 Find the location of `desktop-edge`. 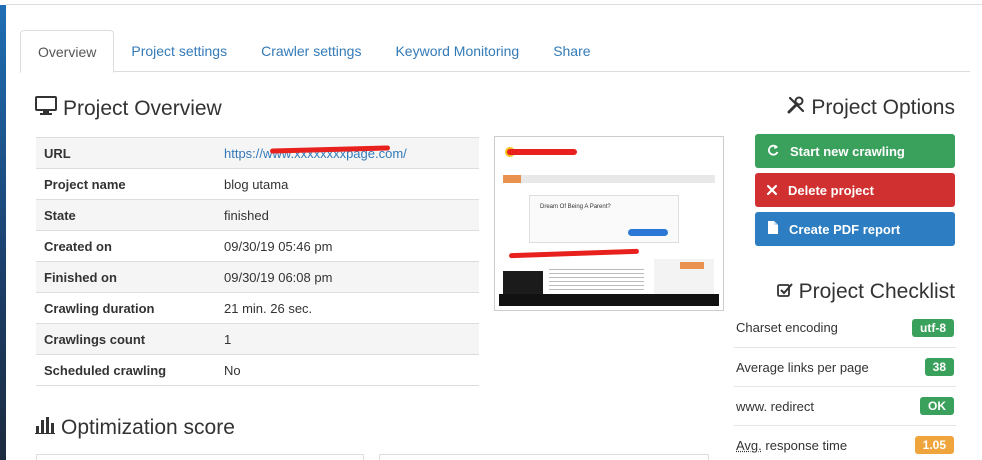

desktop-edge is located at coordinates (3, 230).